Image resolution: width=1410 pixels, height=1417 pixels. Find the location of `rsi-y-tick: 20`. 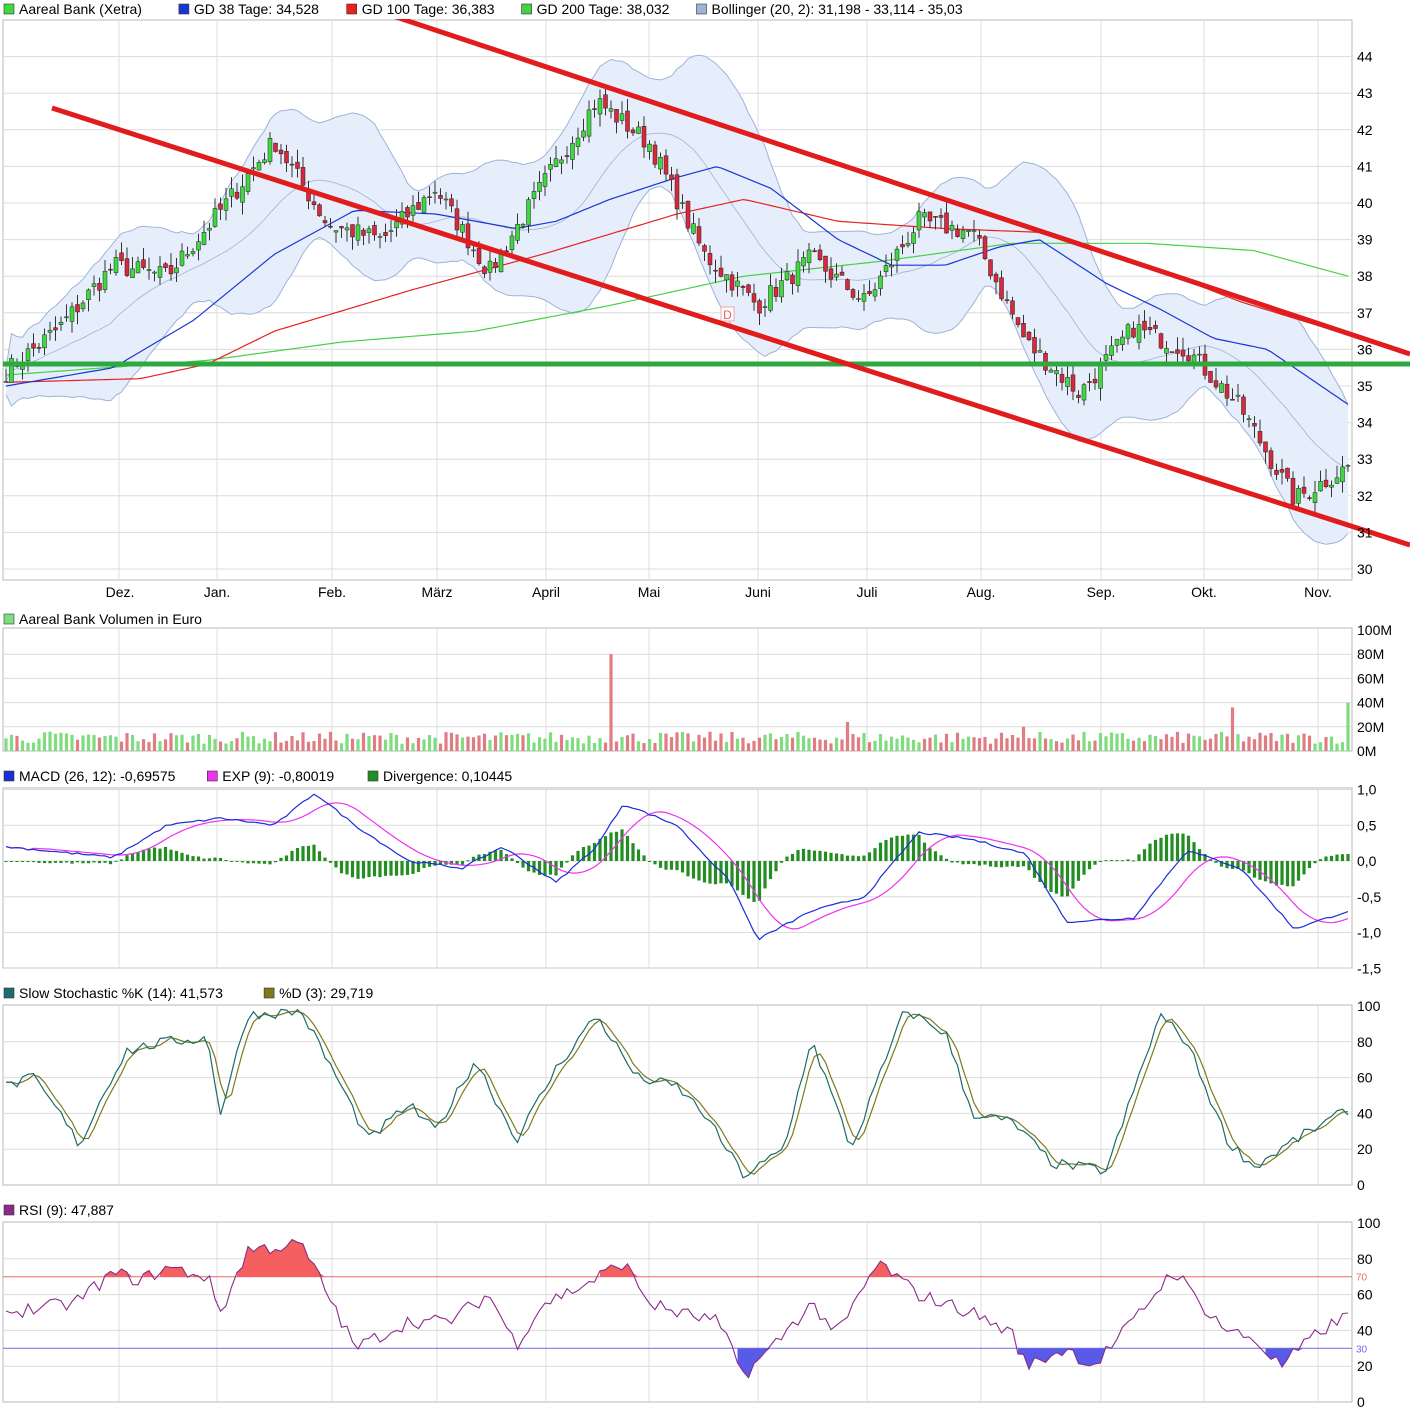

rsi-y-tick: 20 is located at coordinates (1365, 1366).